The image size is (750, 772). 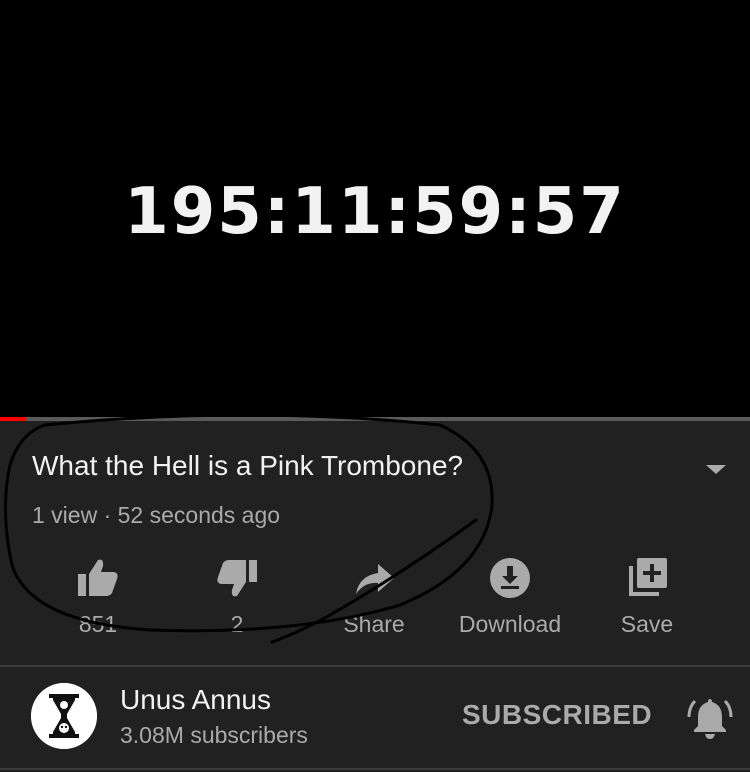 I want to click on channel-name: Unus Annus, so click(x=195, y=700).